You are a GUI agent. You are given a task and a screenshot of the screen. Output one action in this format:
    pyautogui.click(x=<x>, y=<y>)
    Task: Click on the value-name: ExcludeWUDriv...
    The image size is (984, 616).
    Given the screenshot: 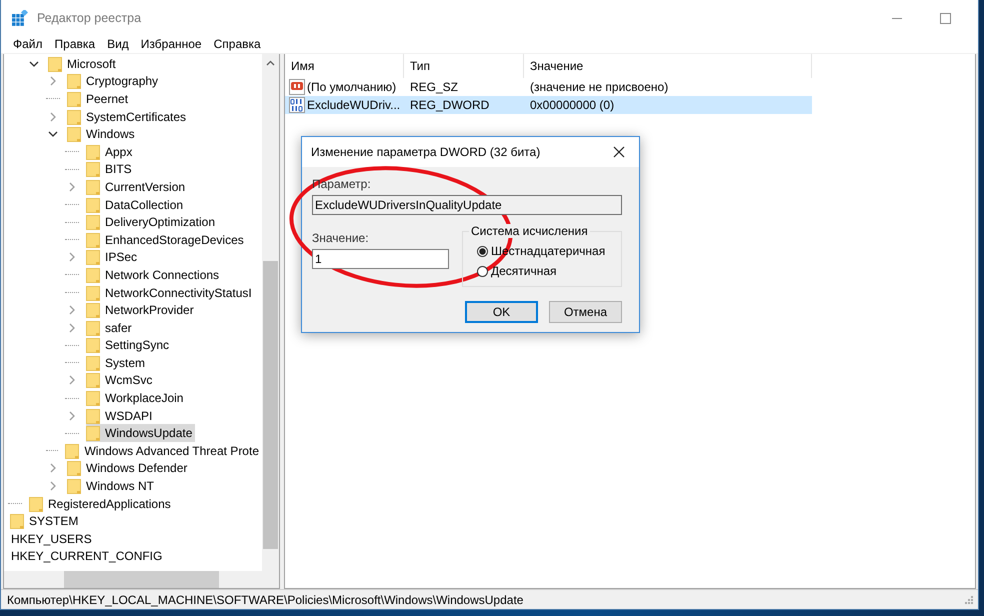 What is the action you would take?
    pyautogui.click(x=353, y=105)
    